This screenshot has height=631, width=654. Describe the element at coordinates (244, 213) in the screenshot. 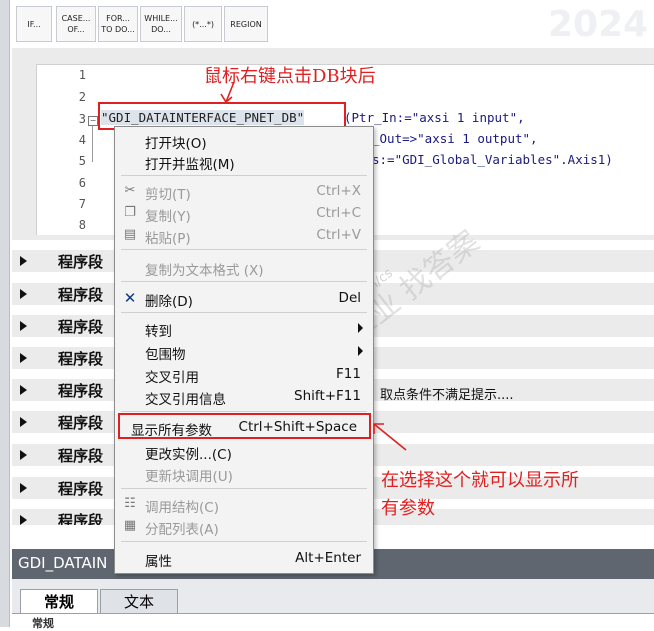

I see `menu-copy: ❐ 复制(Y) Ctrl+C` at that location.